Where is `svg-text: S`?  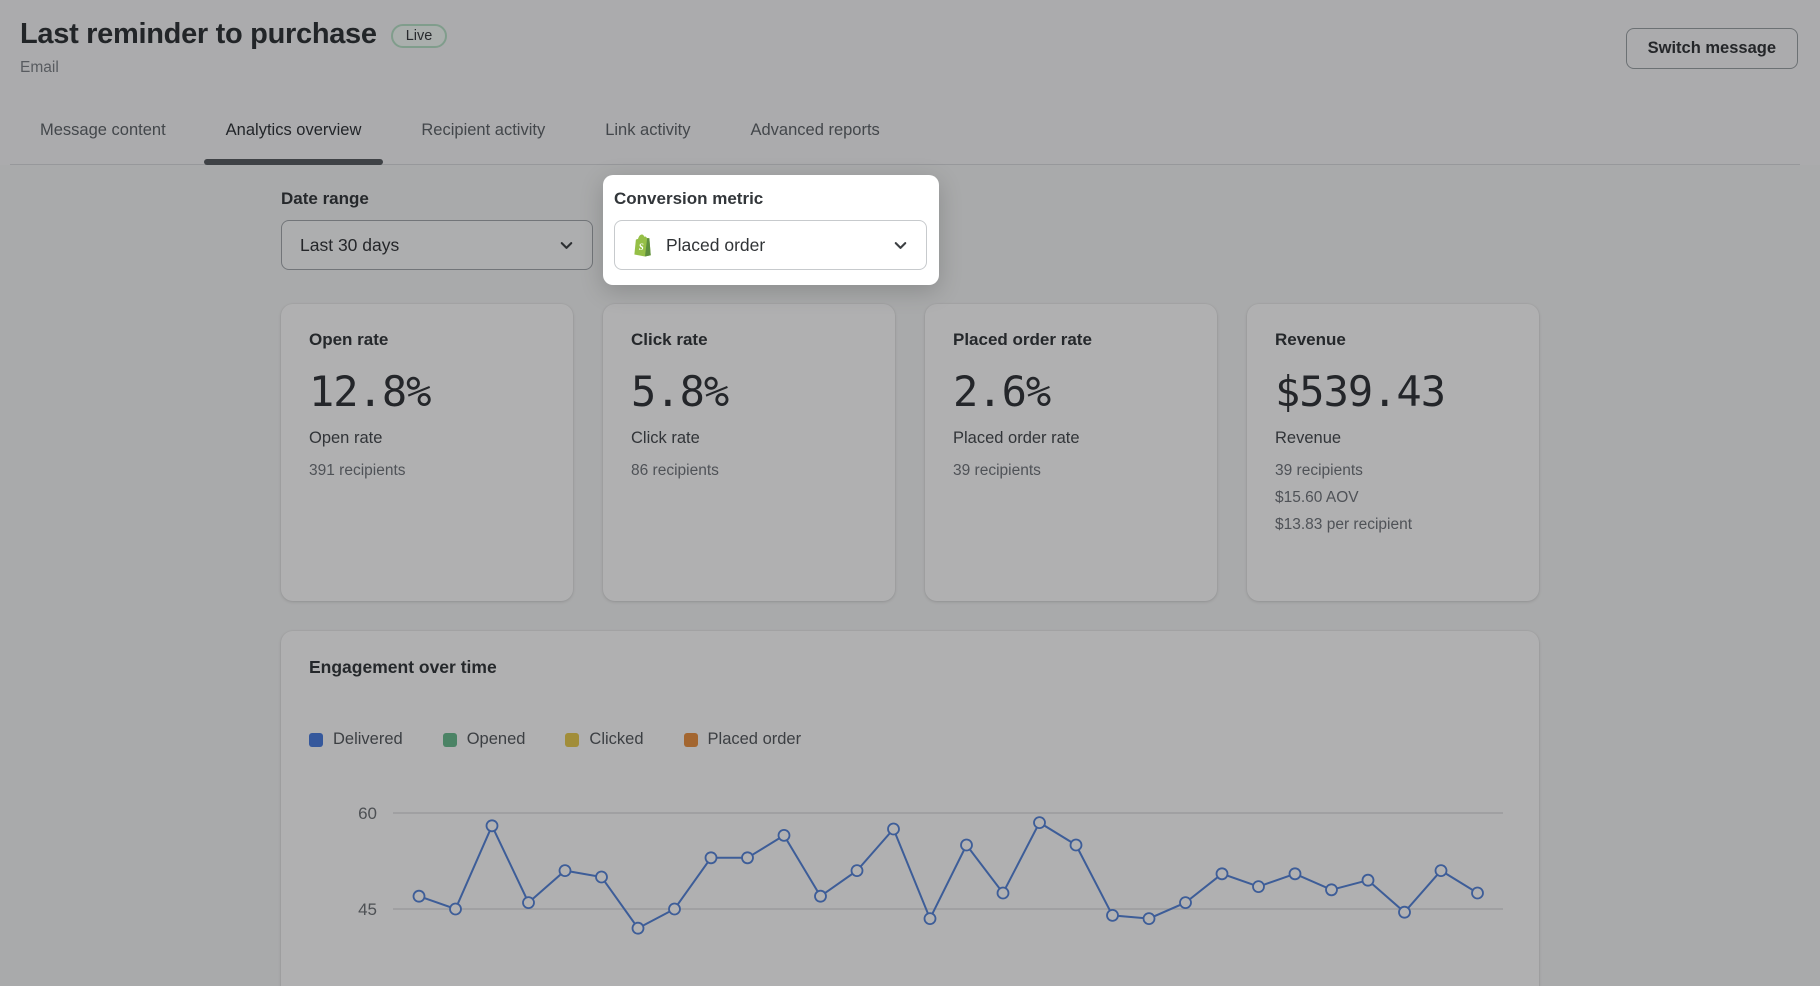 svg-text: S is located at coordinates (641, 246).